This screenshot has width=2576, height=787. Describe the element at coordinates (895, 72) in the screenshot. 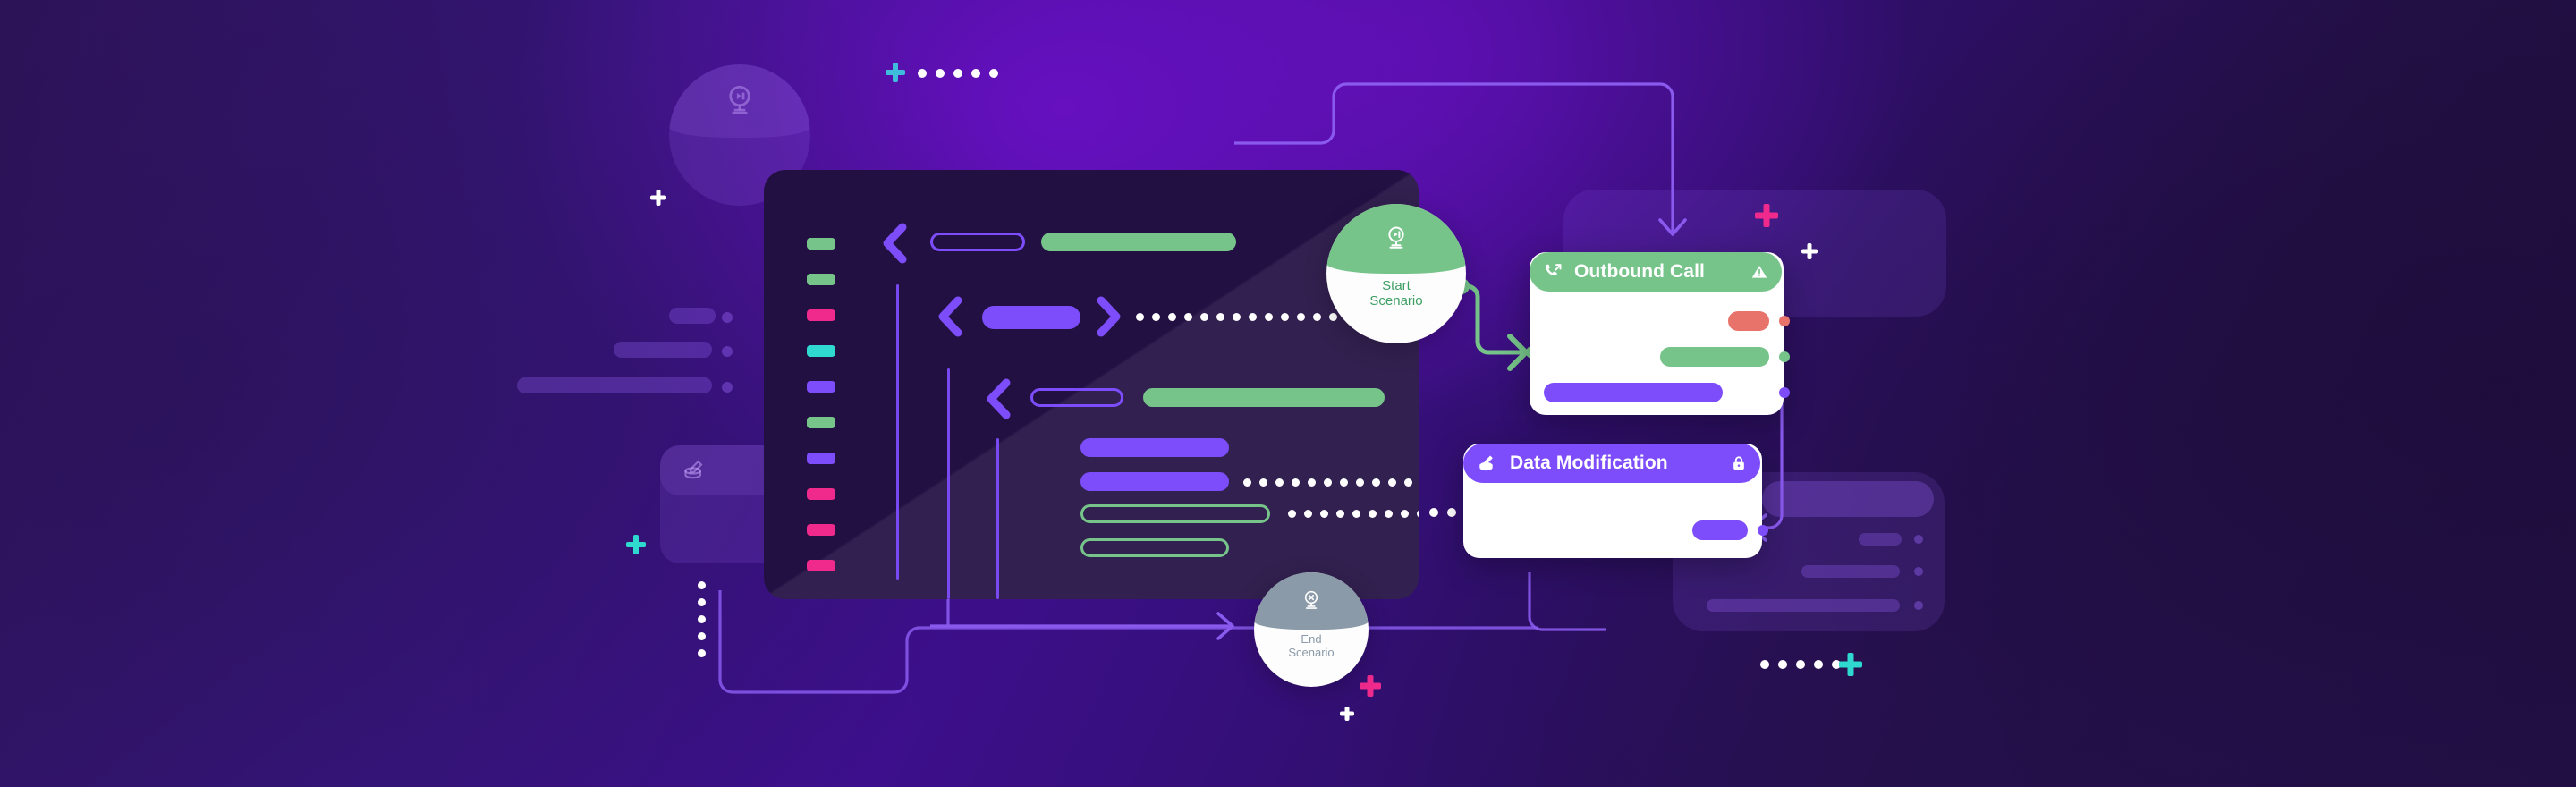

I see `plus-cyan-top` at that location.